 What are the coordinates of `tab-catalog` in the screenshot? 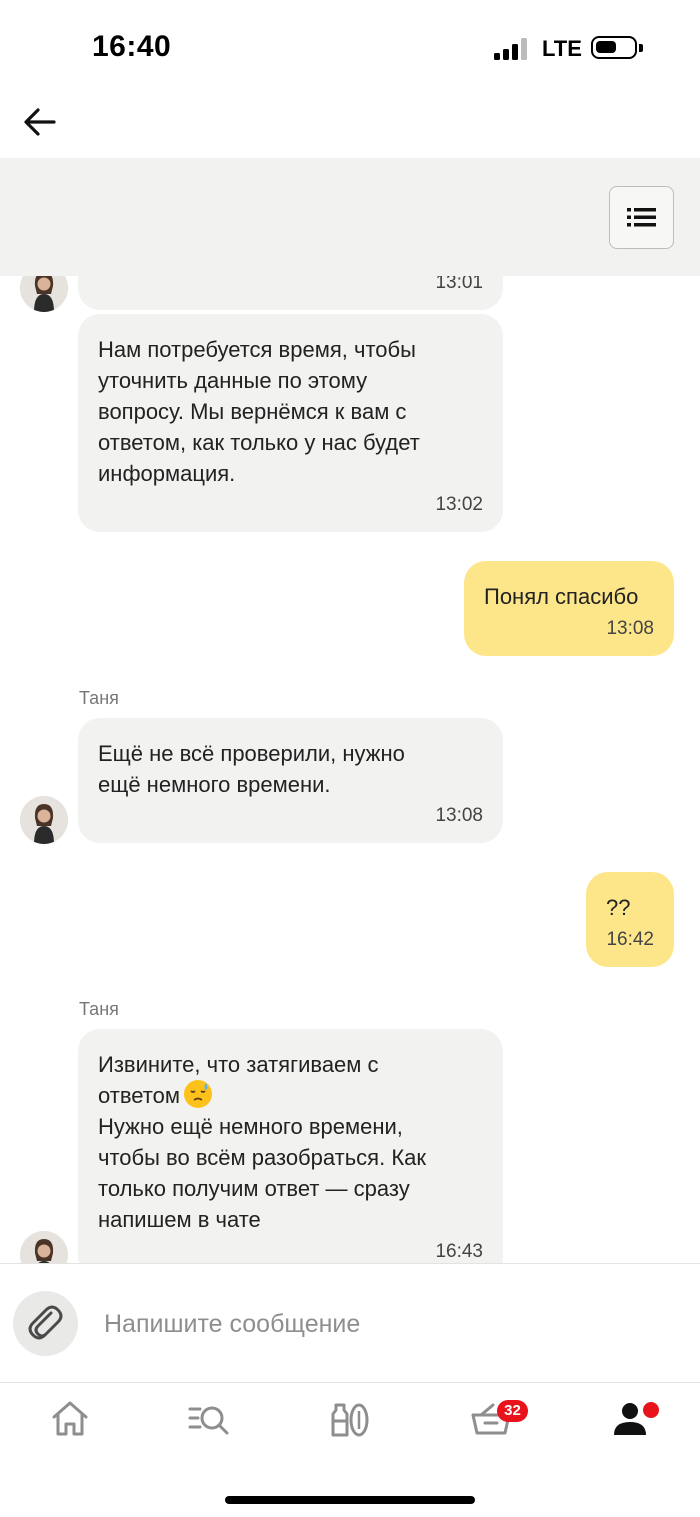 It's located at (209, 1419).